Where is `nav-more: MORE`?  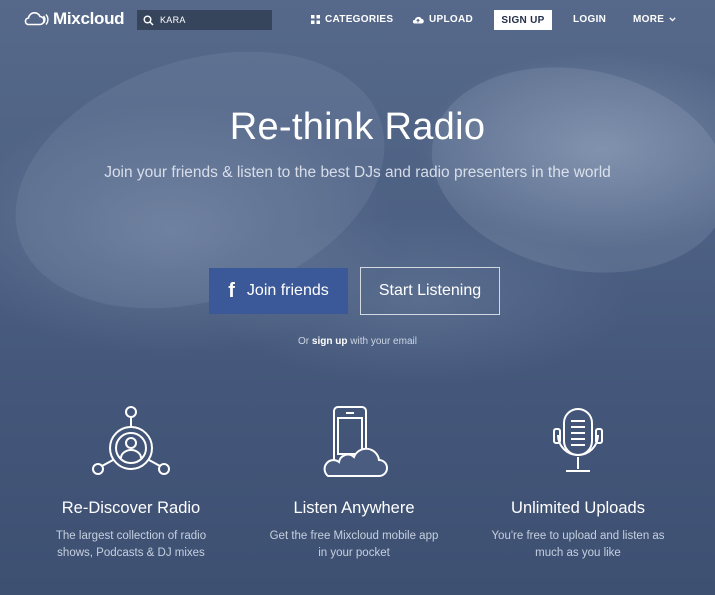 nav-more: MORE is located at coordinates (654, 19).